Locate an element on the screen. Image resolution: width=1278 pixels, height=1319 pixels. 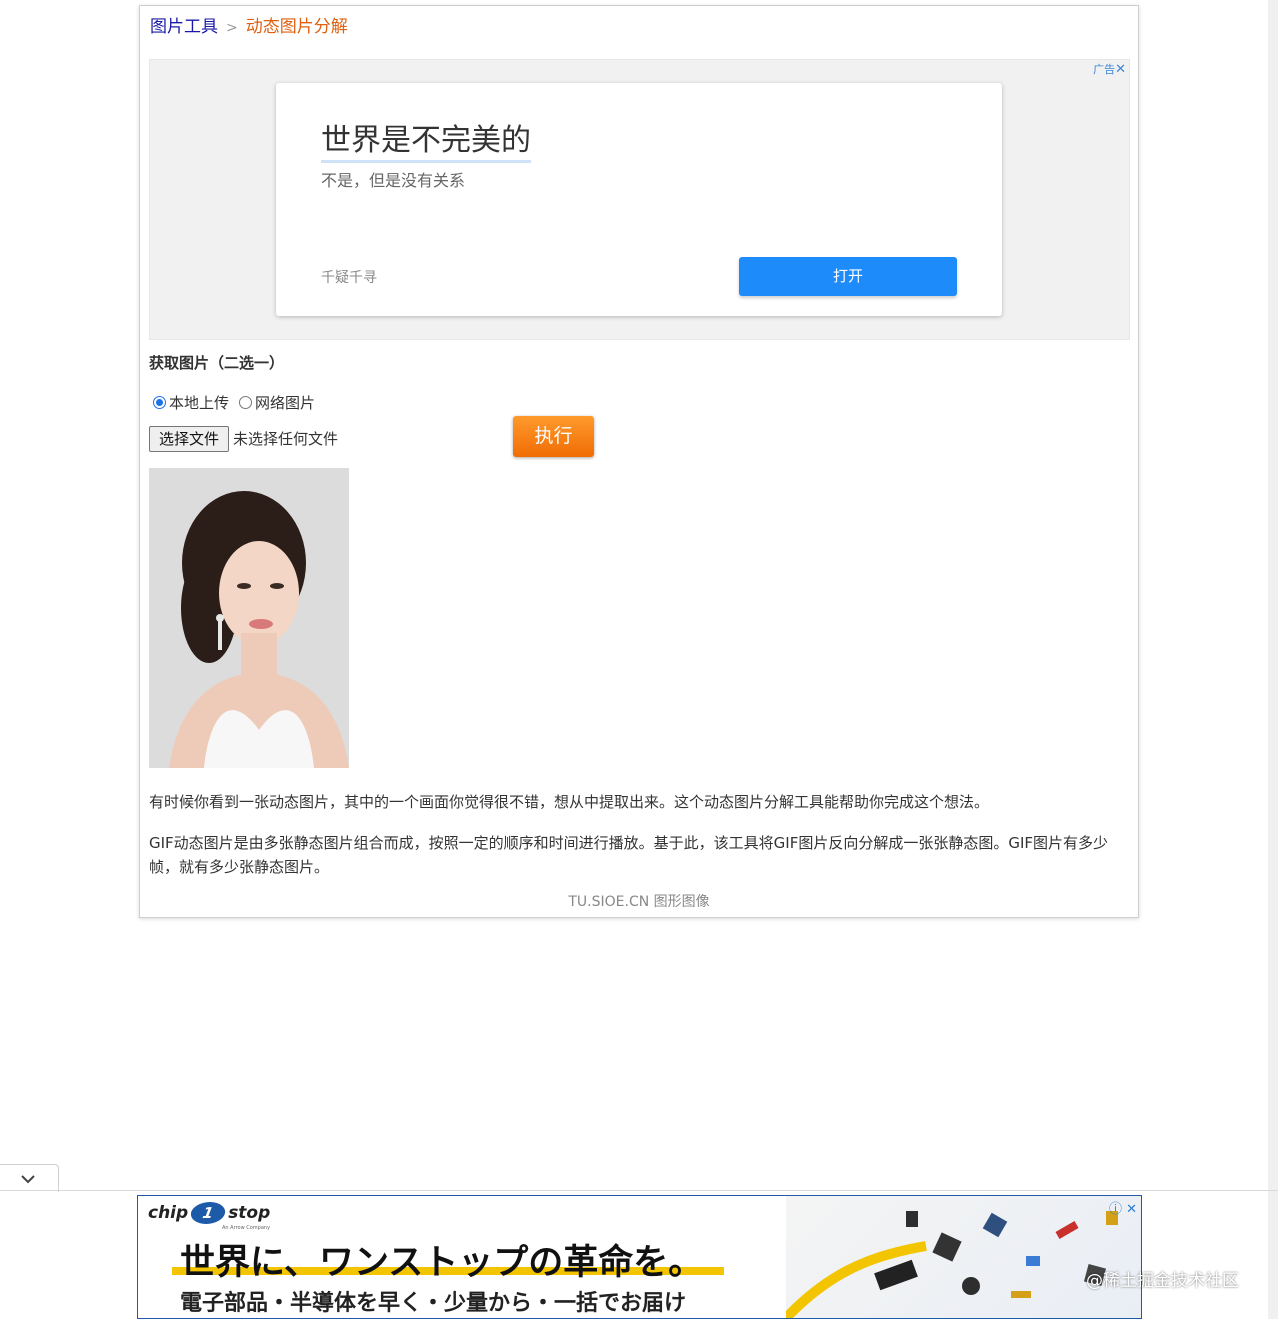
ad-label: 广告✕ is located at coordinates (1109, 69).